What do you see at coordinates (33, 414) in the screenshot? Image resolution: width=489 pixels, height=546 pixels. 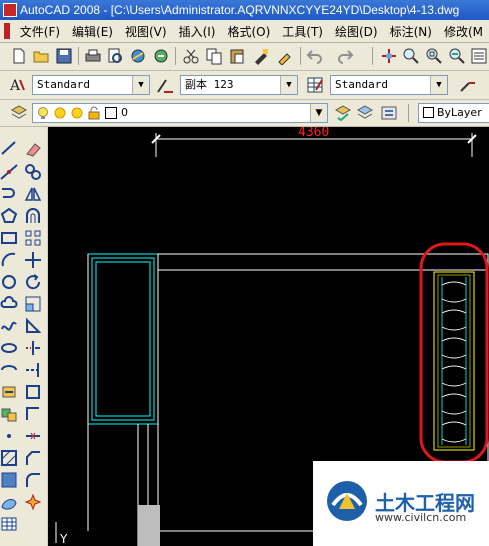 I see `break-tool-icon` at bounding box center [33, 414].